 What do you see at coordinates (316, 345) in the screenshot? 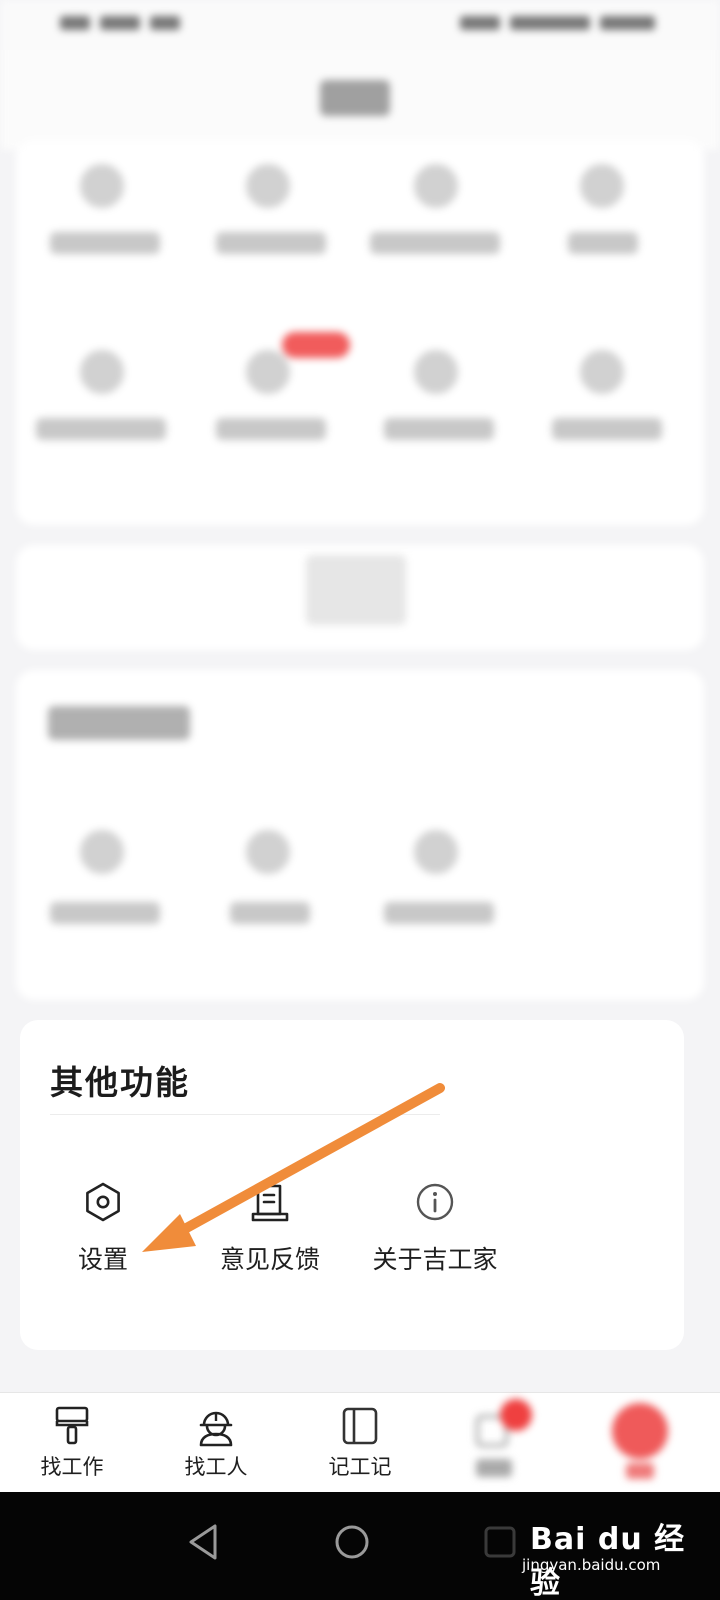
I see `new-badge` at bounding box center [316, 345].